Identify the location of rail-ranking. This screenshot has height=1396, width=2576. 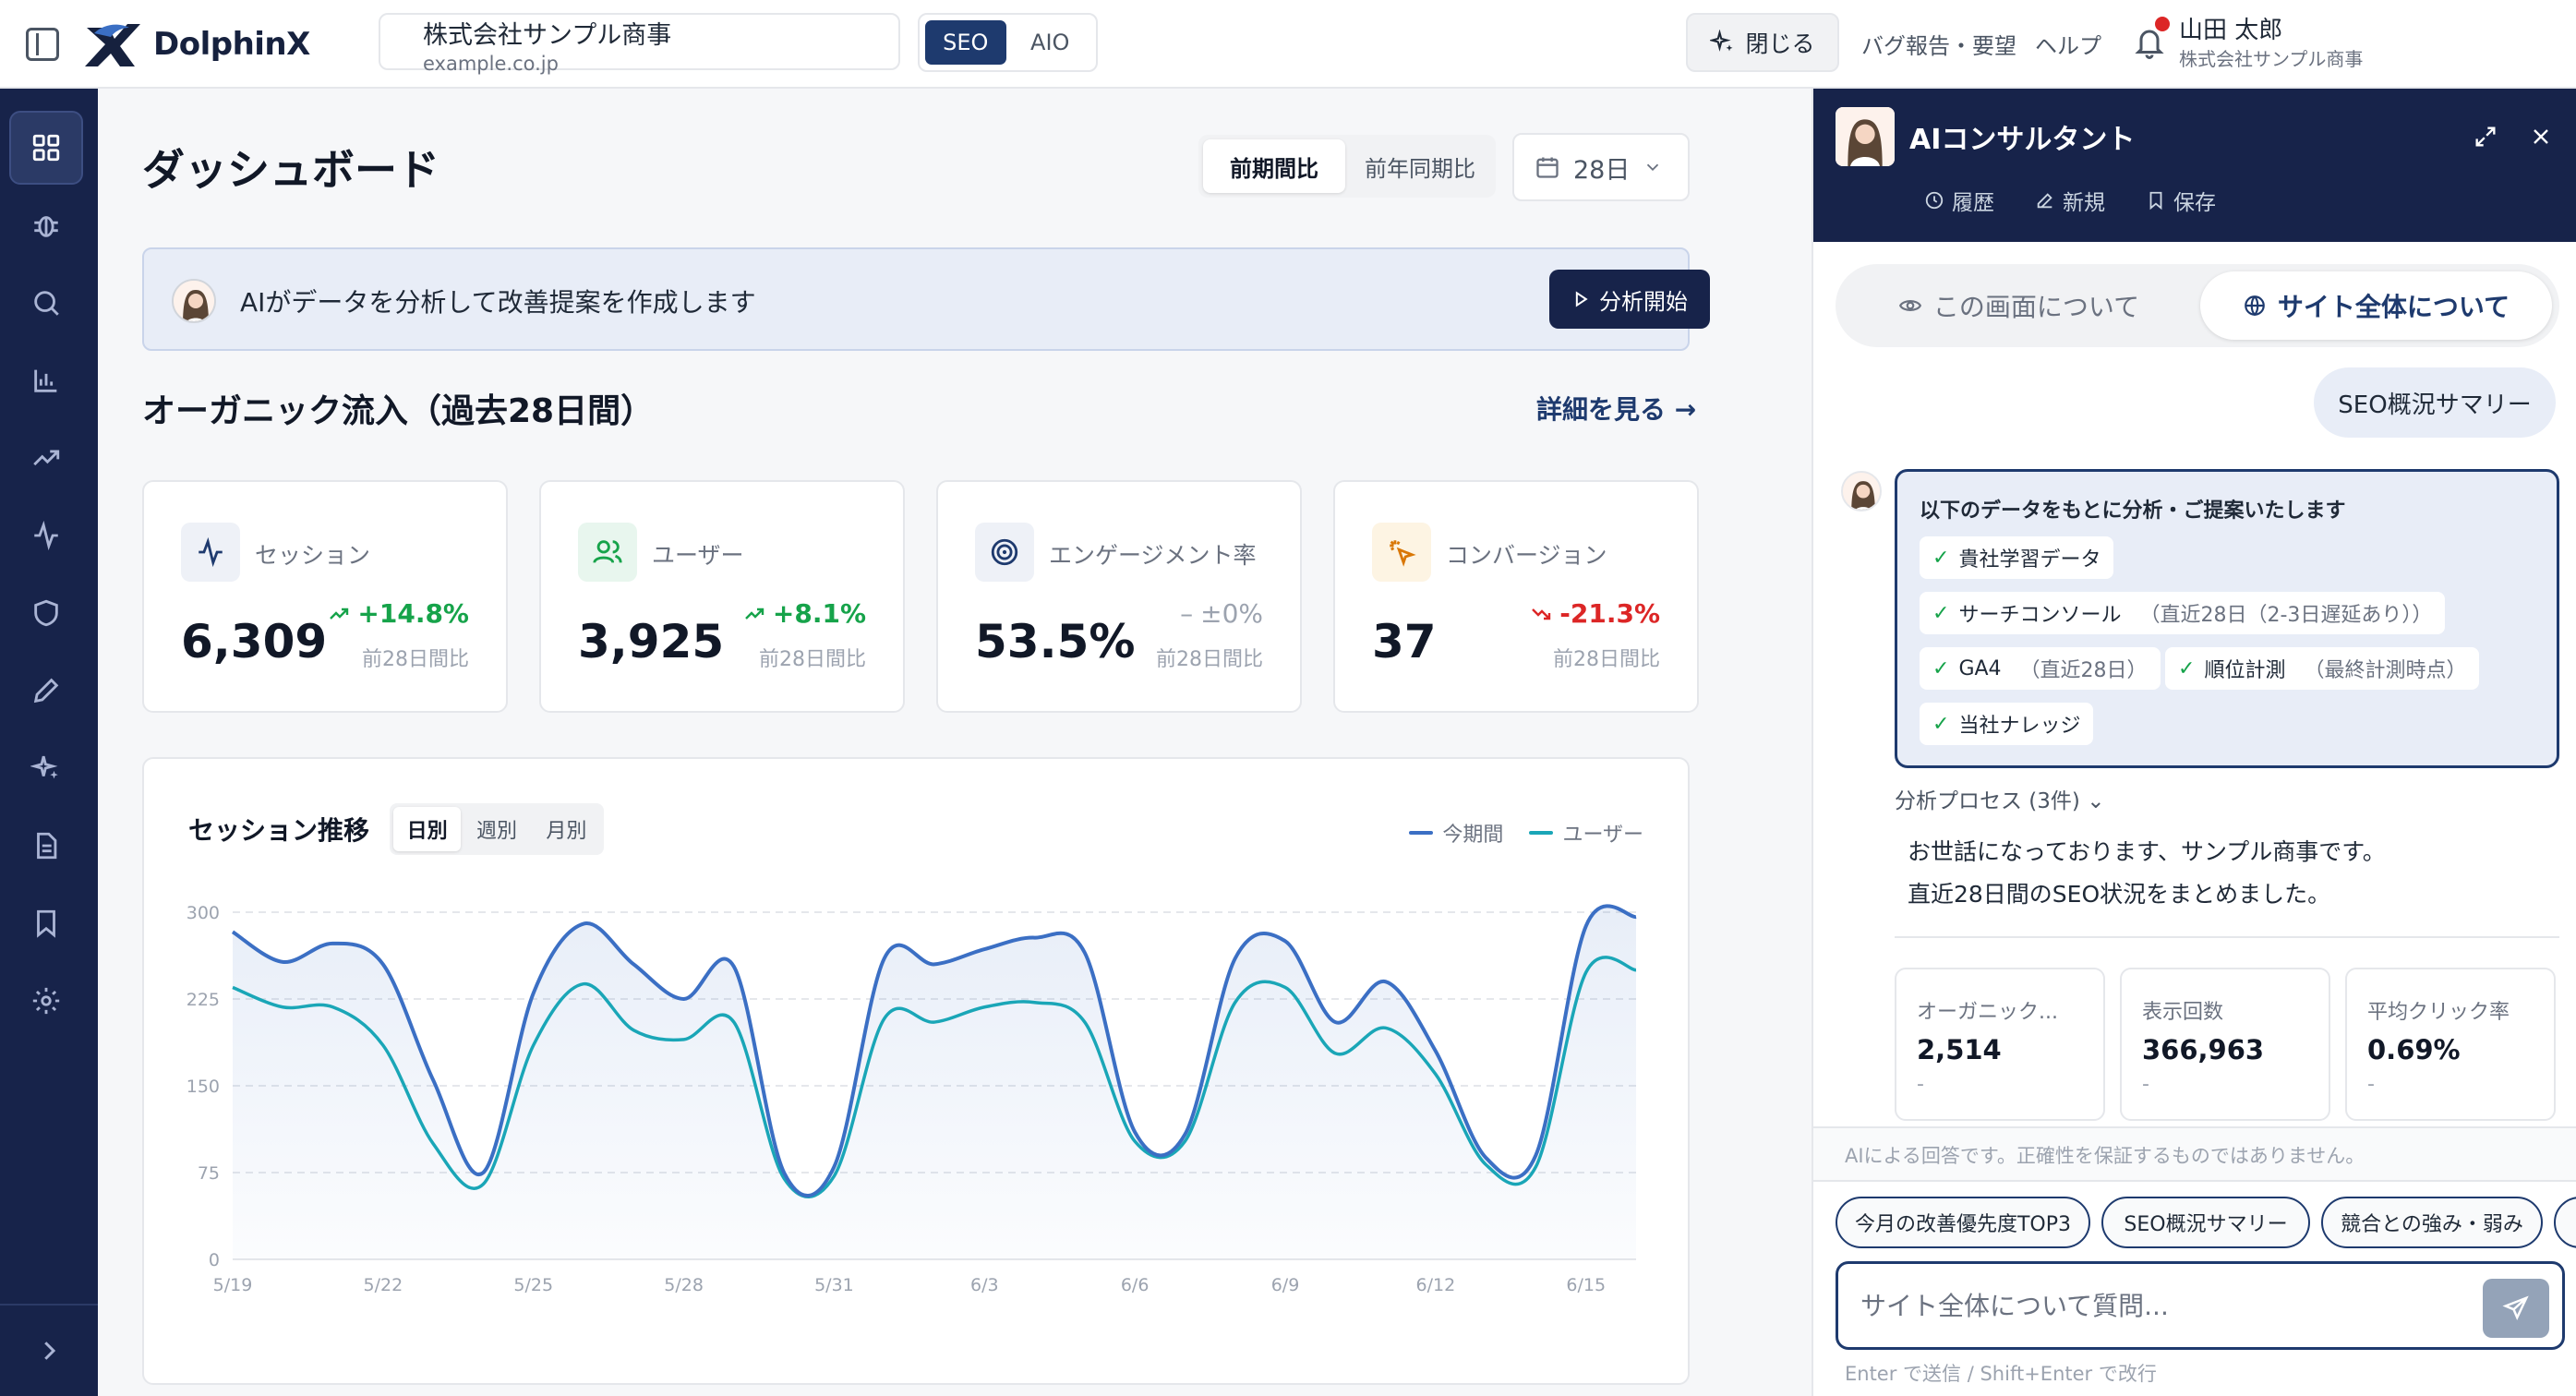
(46, 458).